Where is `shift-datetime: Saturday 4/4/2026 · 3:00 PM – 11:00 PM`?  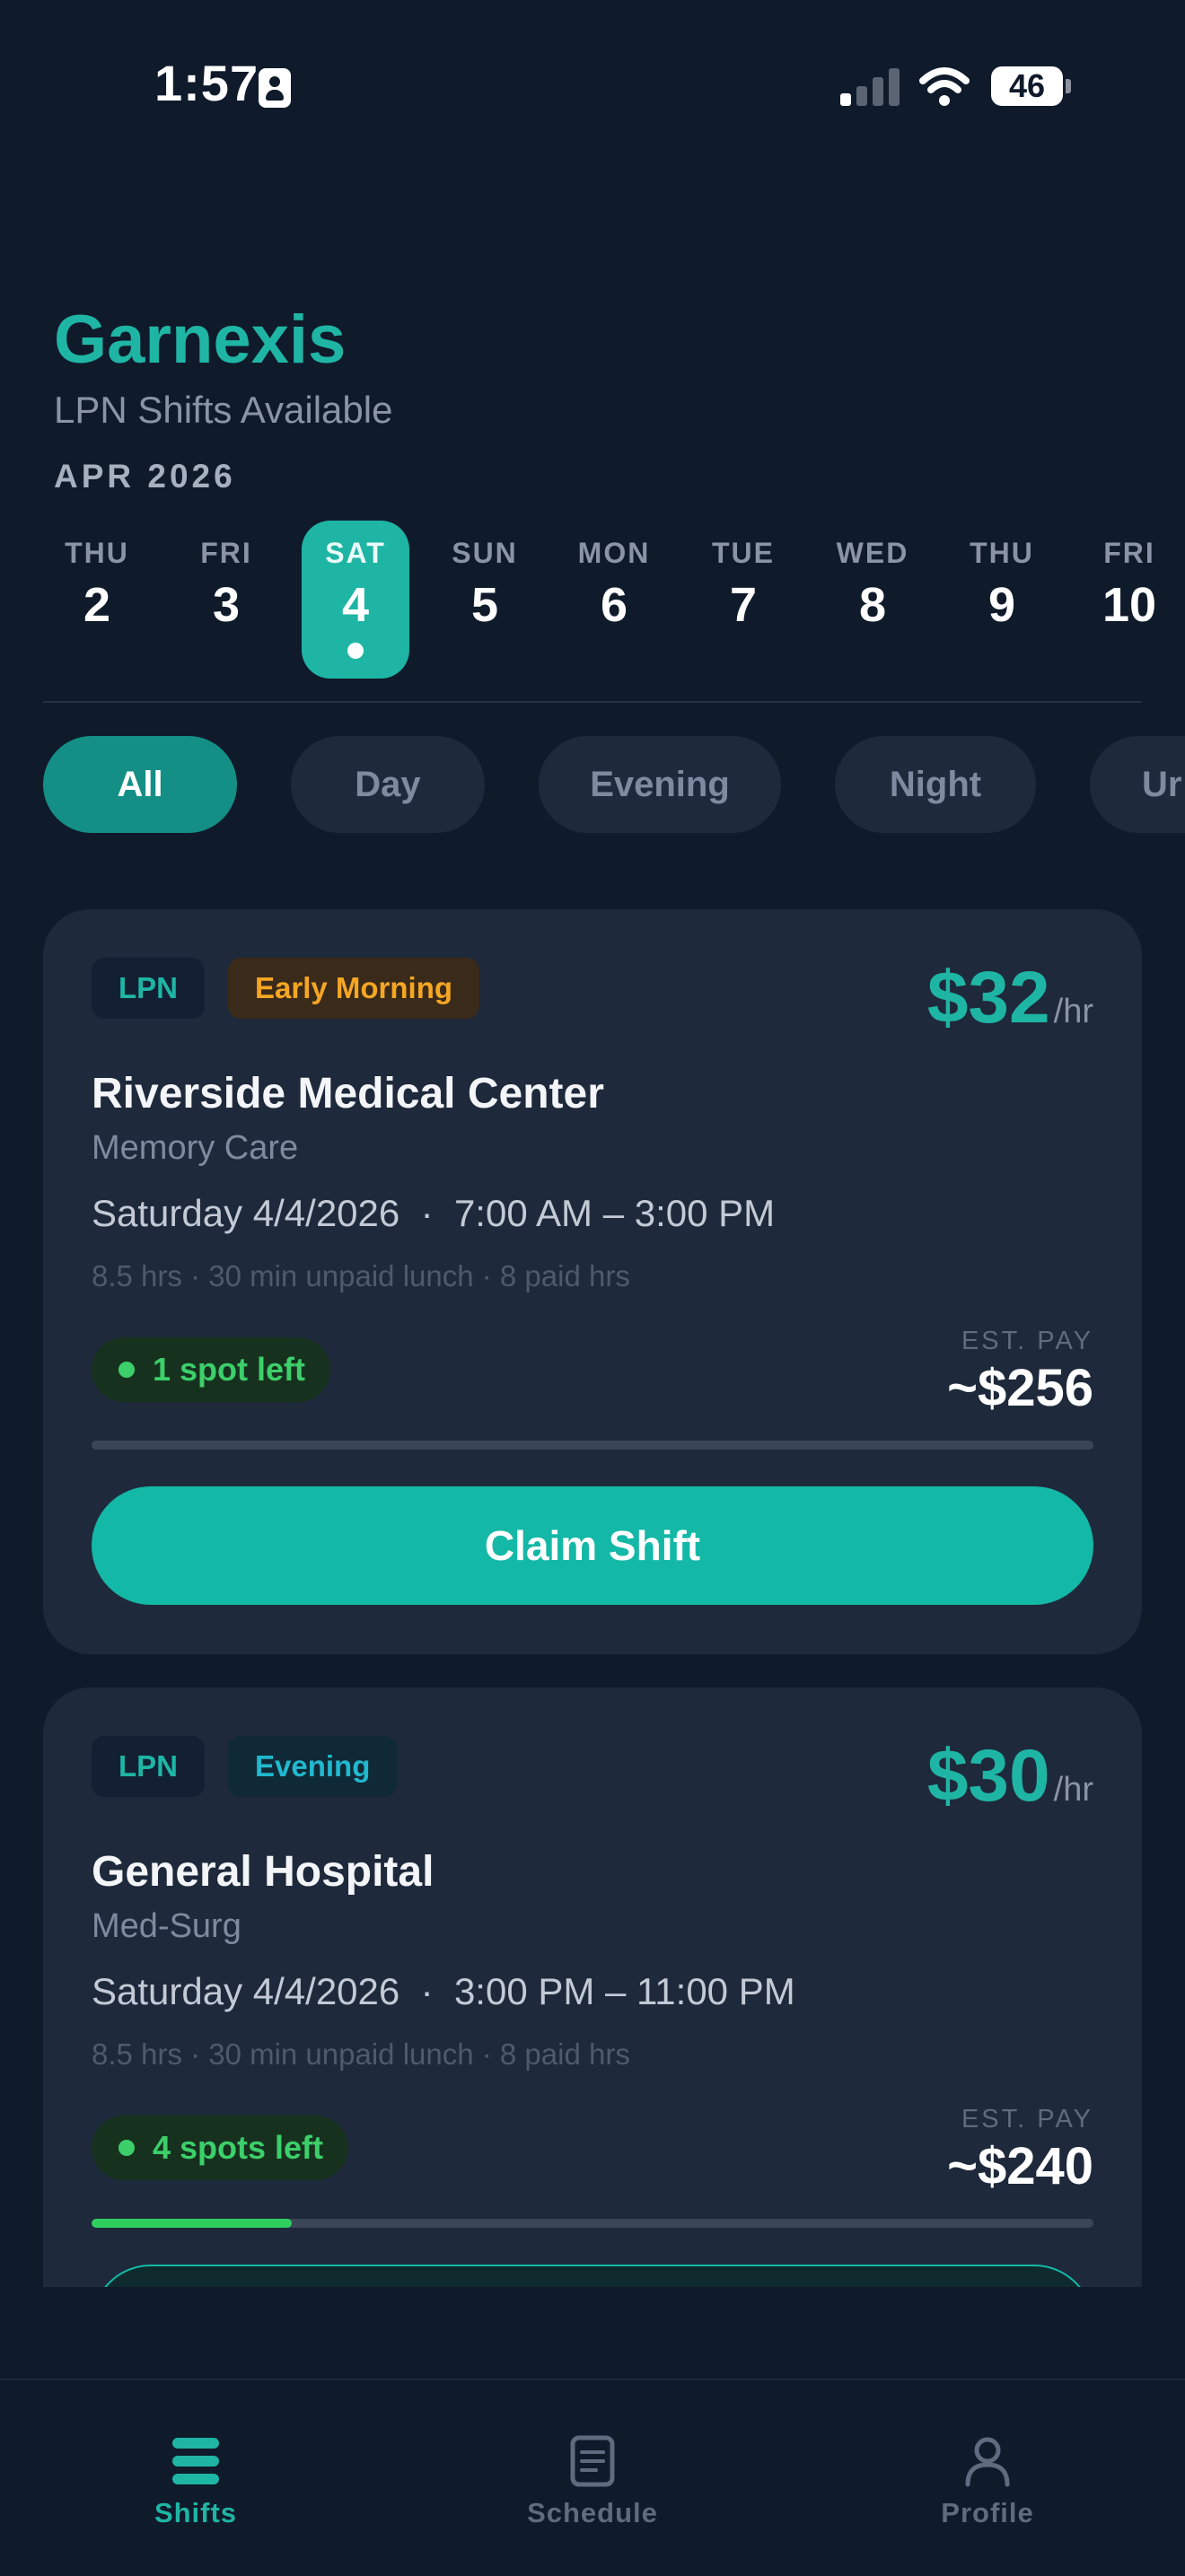
shift-datetime: Saturday 4/4/2026 · 3:00 PM – 11:00 PM is located at coordinates (443, 1991).